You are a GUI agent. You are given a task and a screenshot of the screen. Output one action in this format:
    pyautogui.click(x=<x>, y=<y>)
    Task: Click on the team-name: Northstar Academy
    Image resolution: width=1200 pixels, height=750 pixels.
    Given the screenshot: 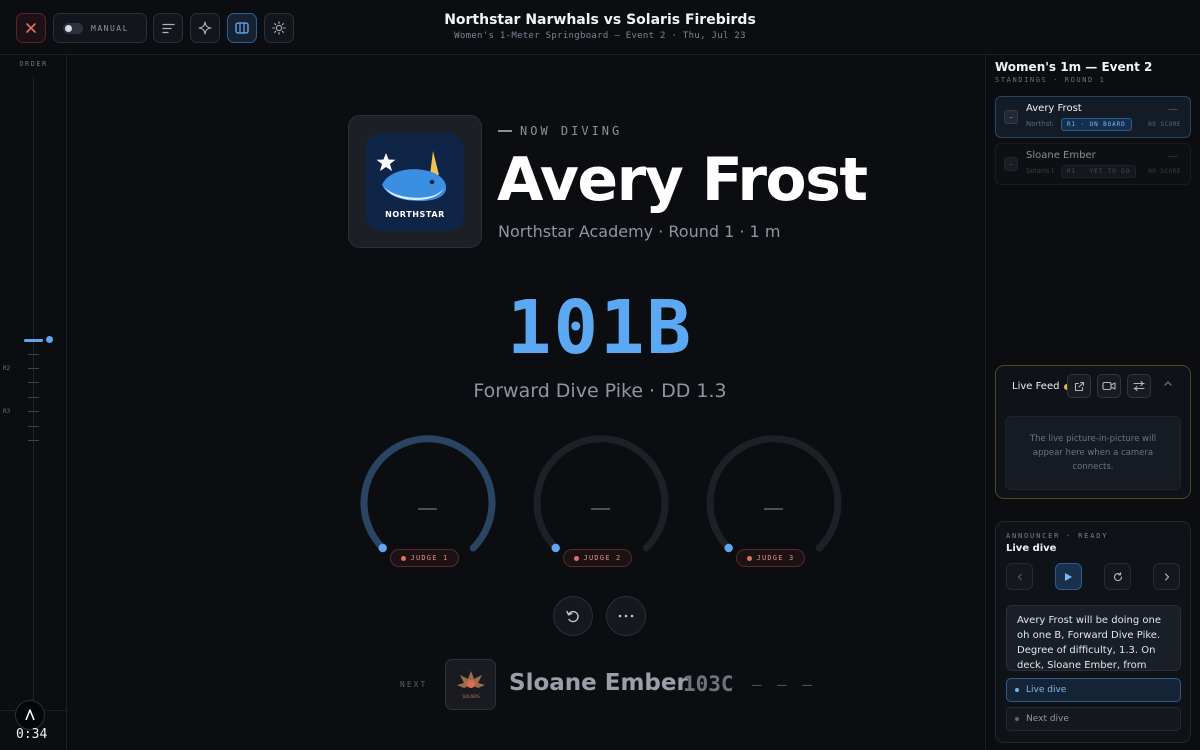 What is the action you would take?
    pyautogui.click(x=1039, y=124)
    